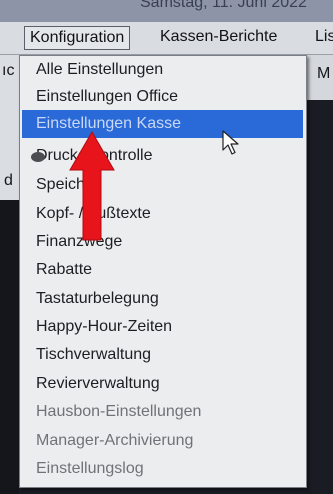 The height and width of the screenshot is (494, 333). What do you see at coordinates (99, 70) in the screenshot?
I see `menu-item-alle-einstellungen: Alle Einstellungen` at bounding box center [99, 70].